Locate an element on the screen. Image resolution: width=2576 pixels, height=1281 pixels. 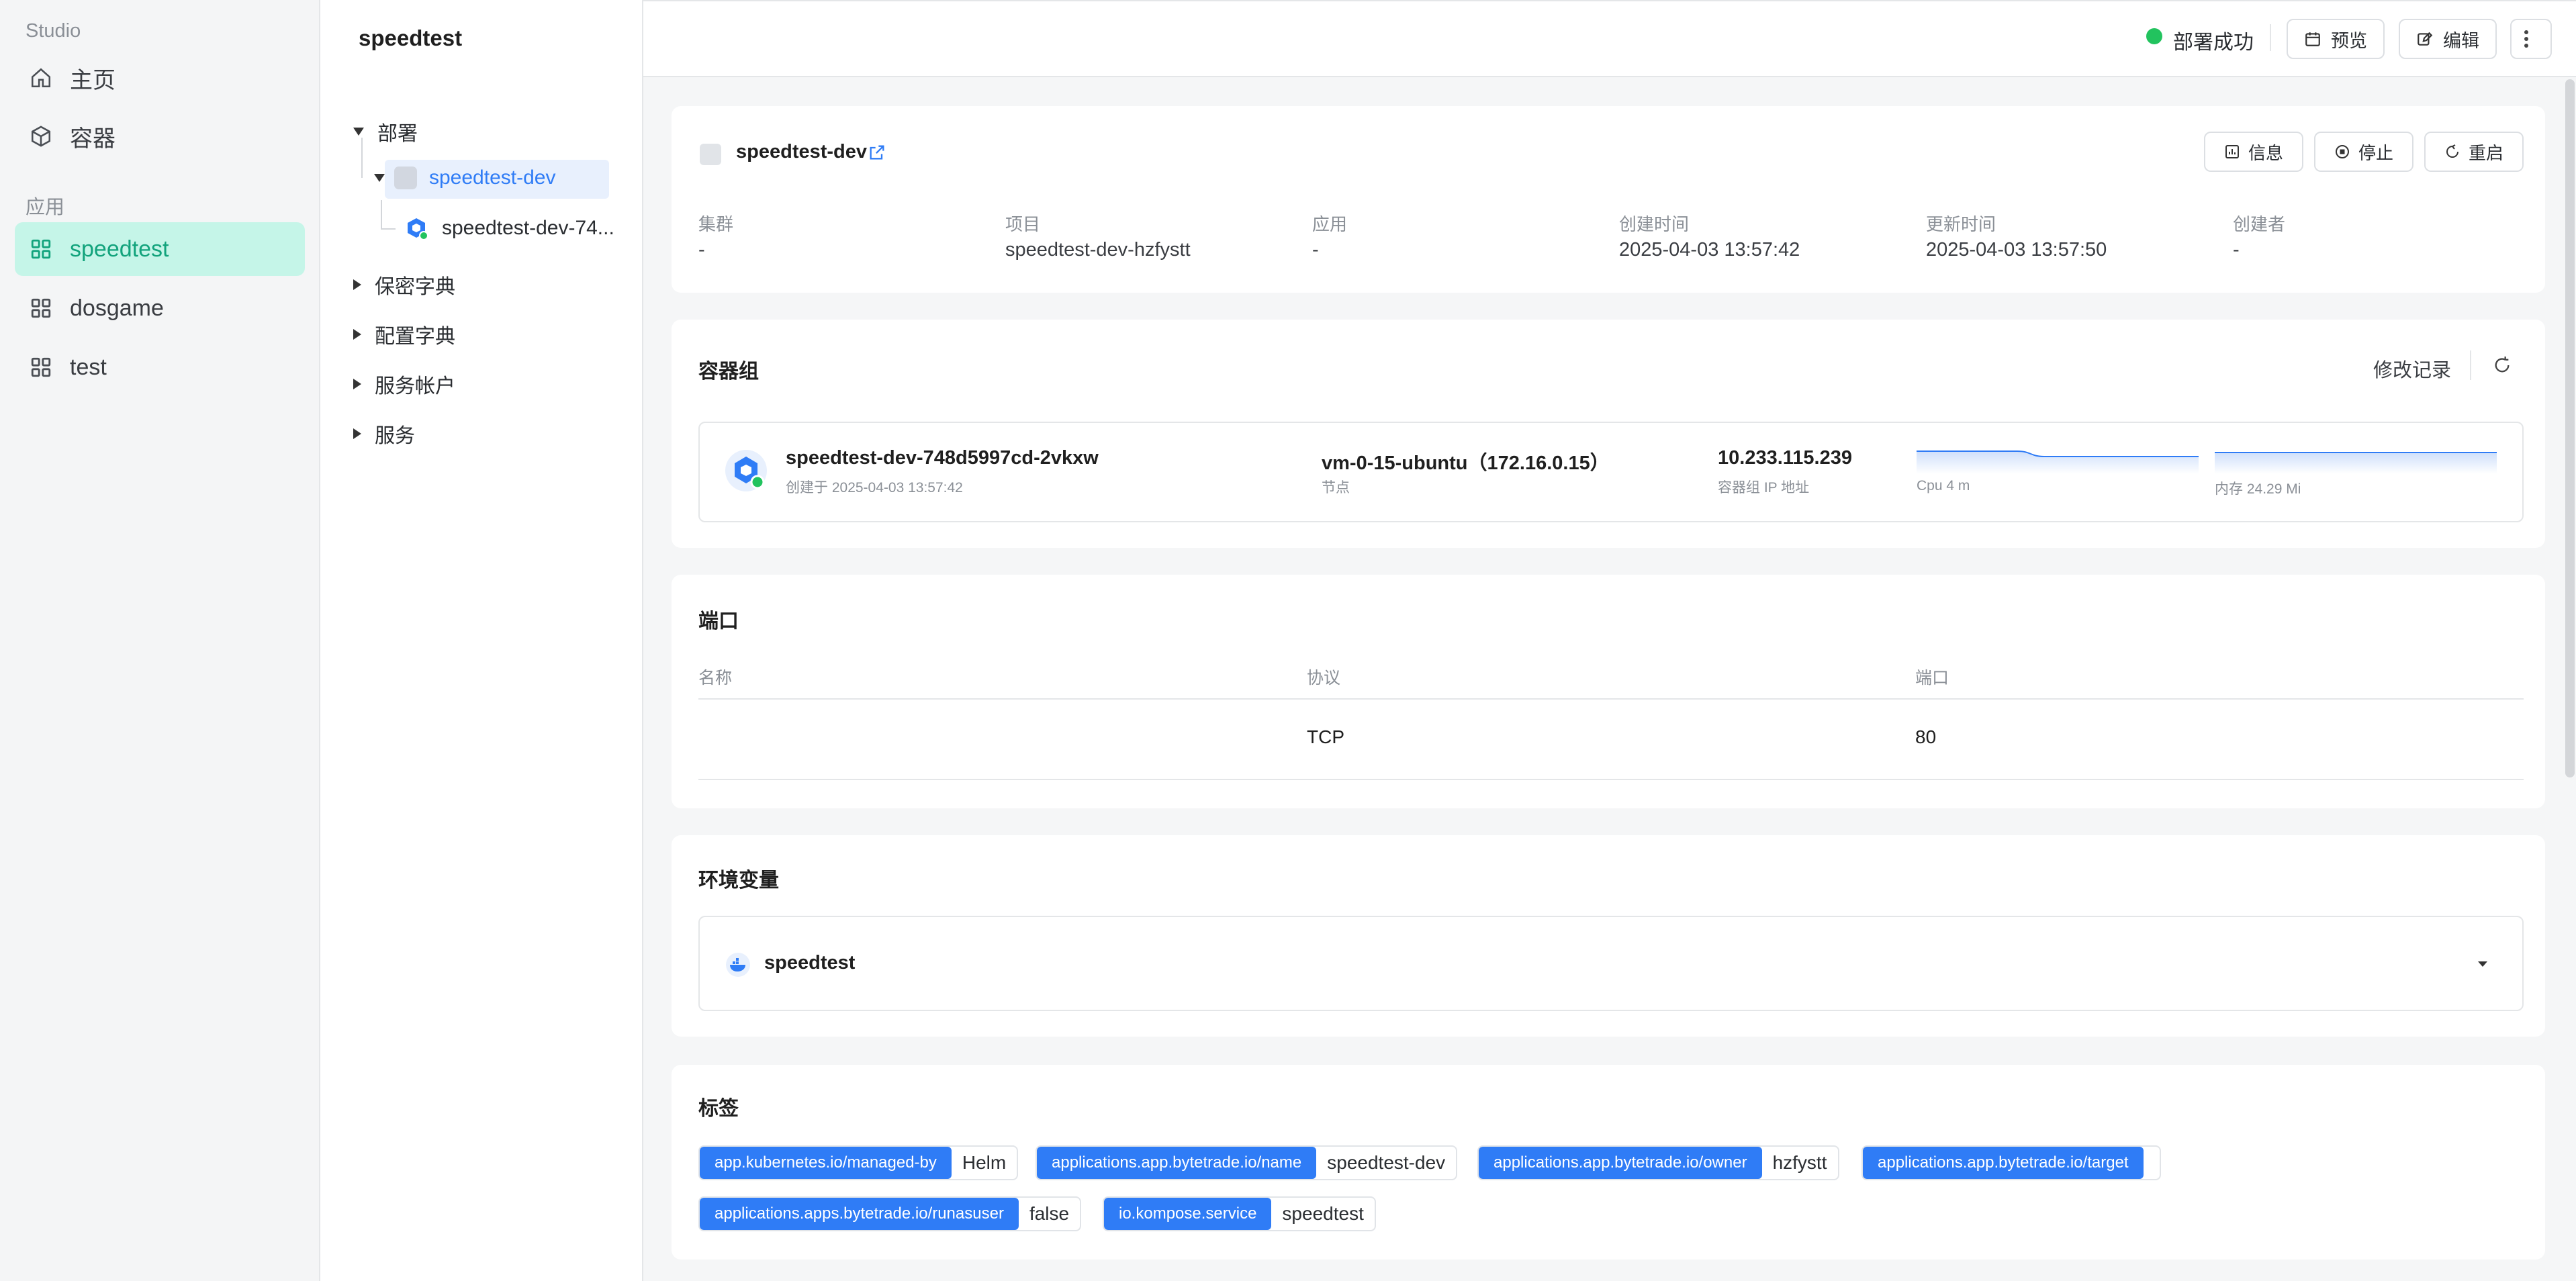
edit-button: 编辑 is located at coordinates (2448, 39).